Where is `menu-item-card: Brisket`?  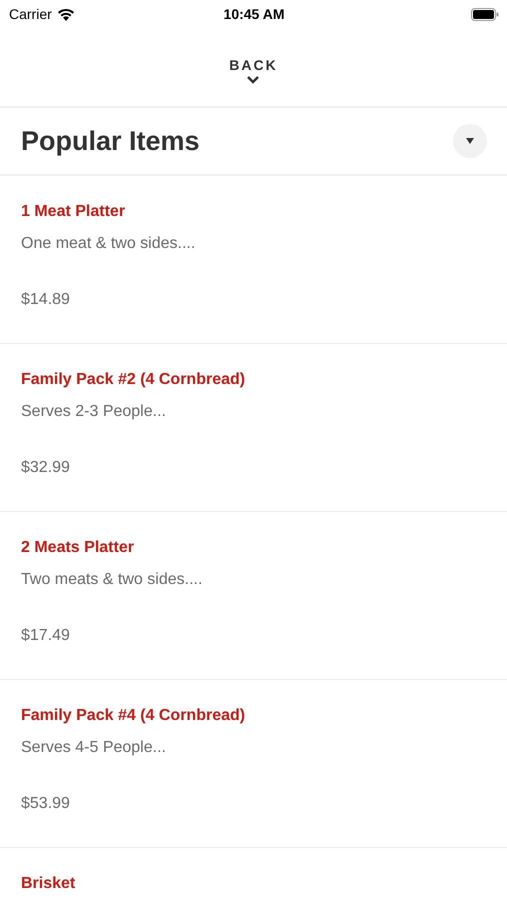
menu-item-card: Brisket is located at coordinates (253, 874).